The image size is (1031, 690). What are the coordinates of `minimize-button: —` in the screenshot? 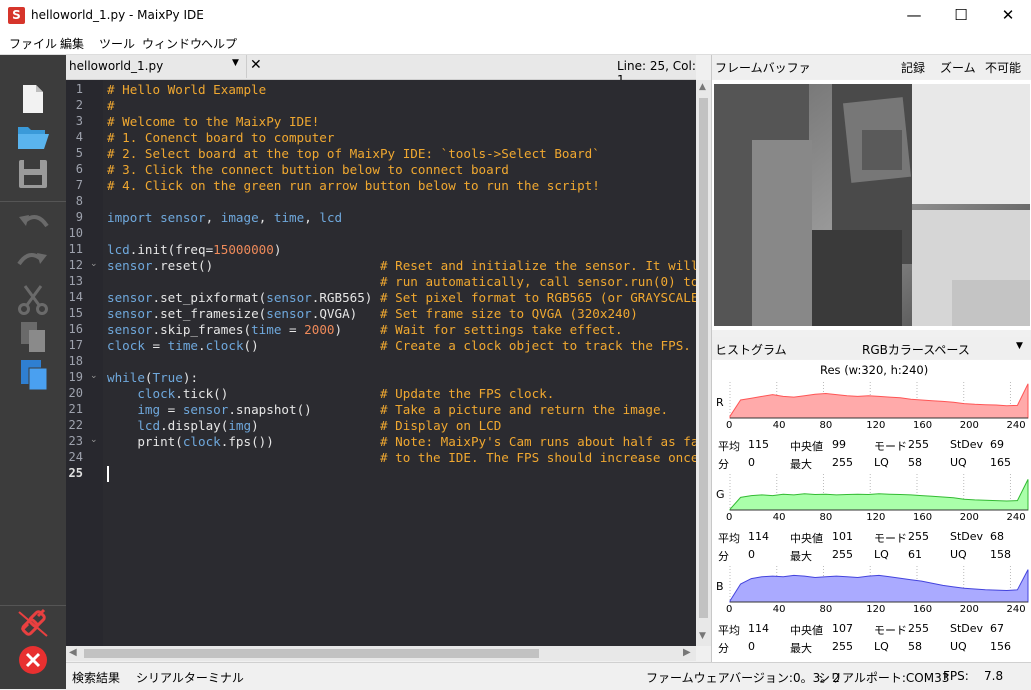 It's located at (914, 15).